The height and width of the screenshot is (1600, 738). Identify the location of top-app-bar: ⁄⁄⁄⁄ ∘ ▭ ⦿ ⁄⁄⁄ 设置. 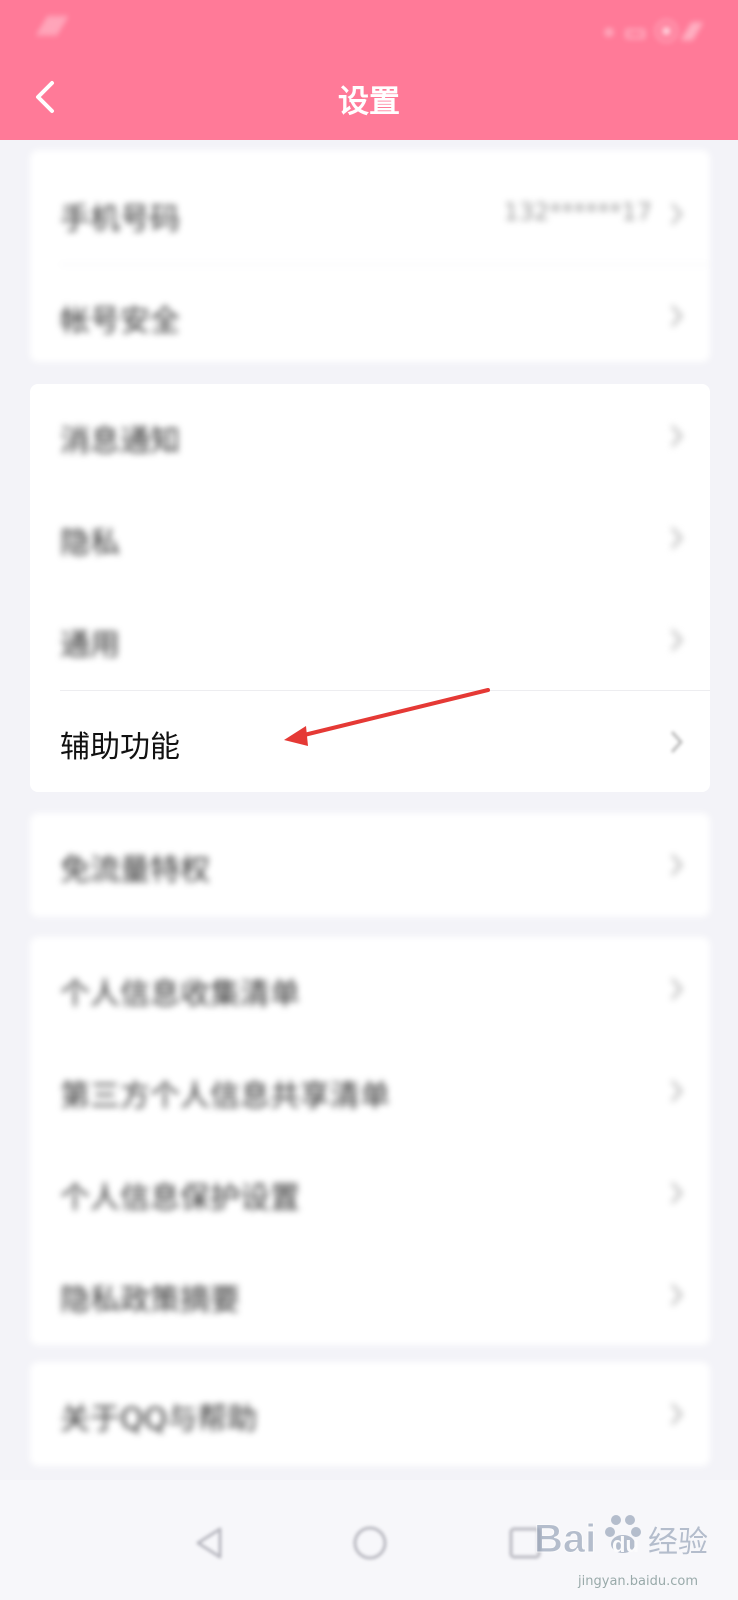
(369, 70).